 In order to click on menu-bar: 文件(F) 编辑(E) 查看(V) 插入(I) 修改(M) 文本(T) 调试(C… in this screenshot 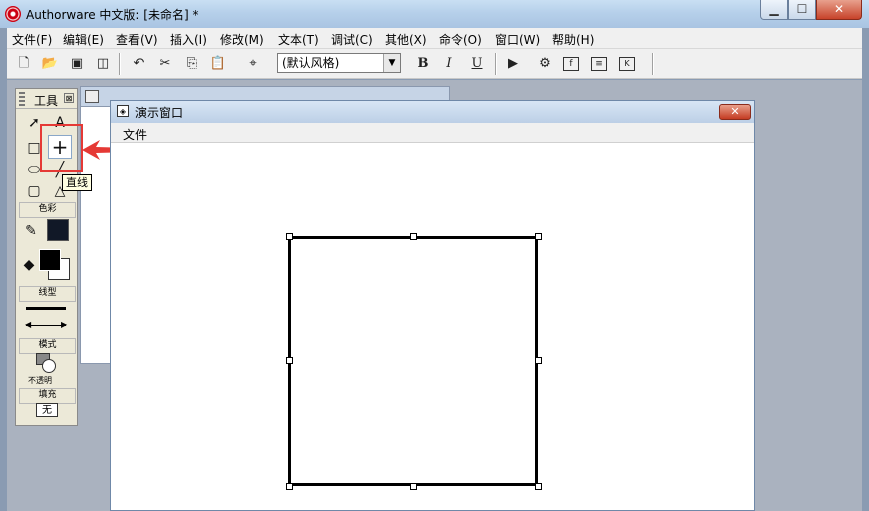, I will do `click(434, 38)`.